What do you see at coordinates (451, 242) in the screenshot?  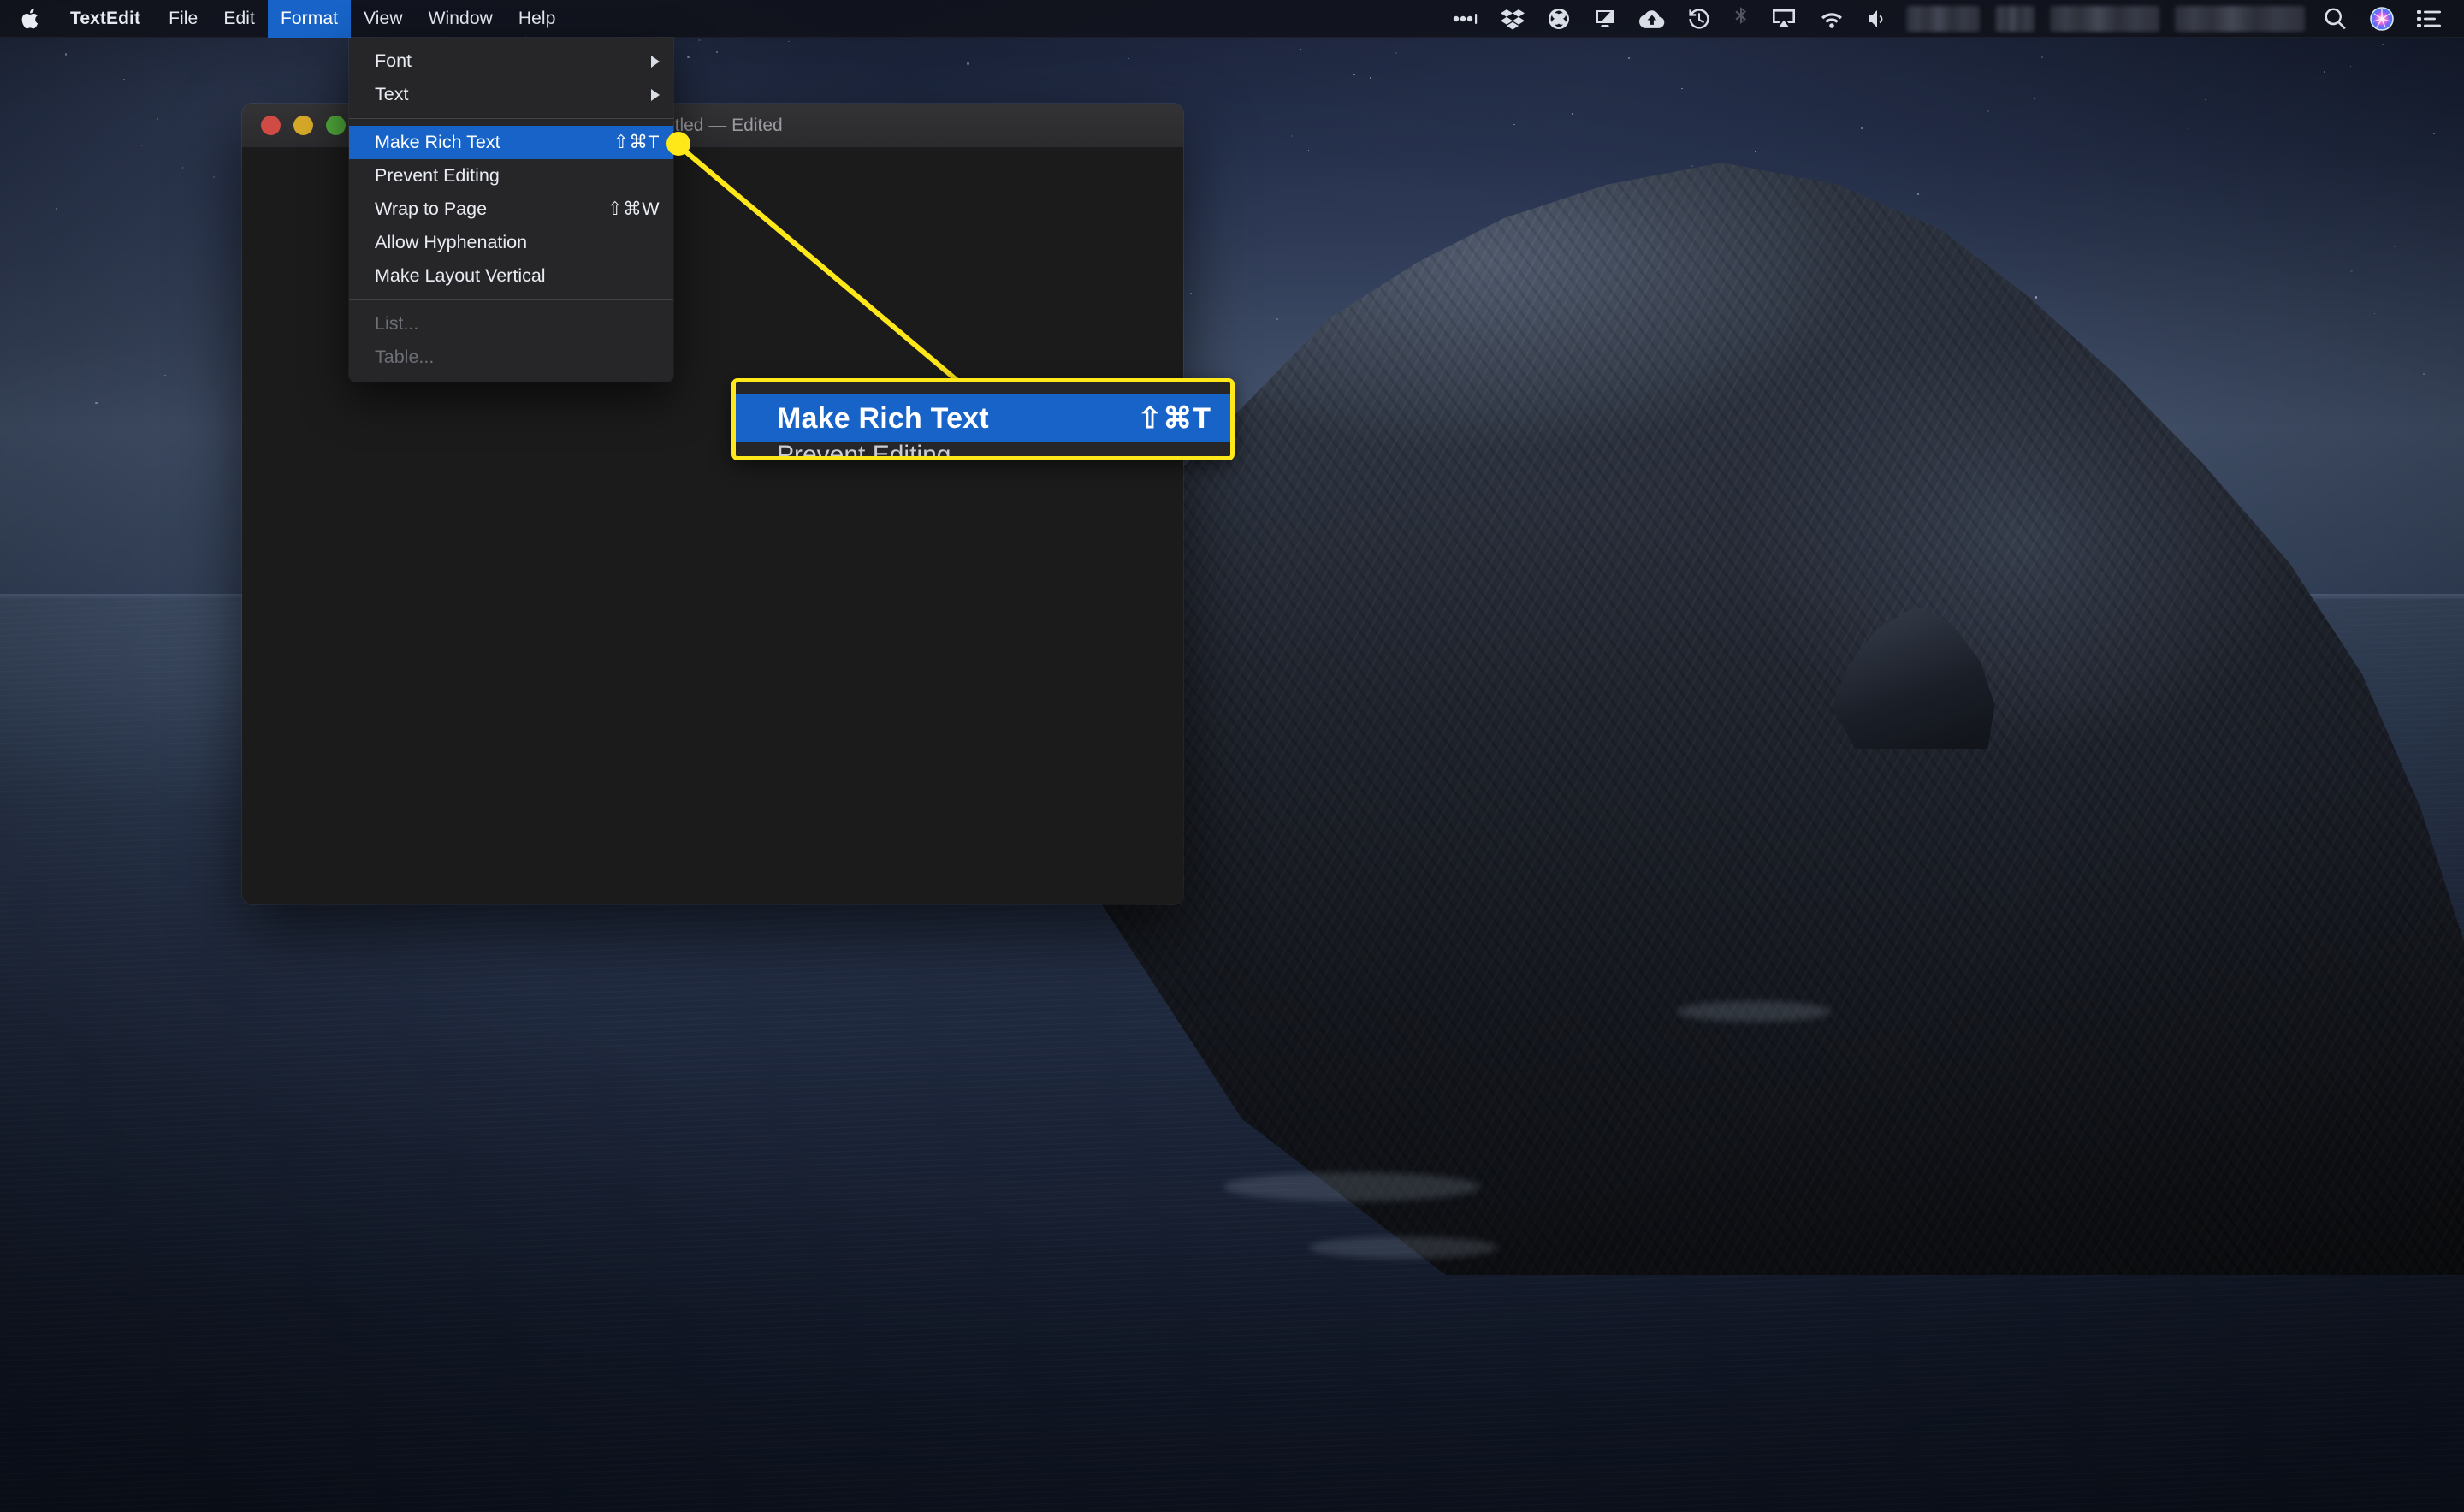 I see `menu-item-label: Allow Hyphenation` at bounding box center [451, 242].